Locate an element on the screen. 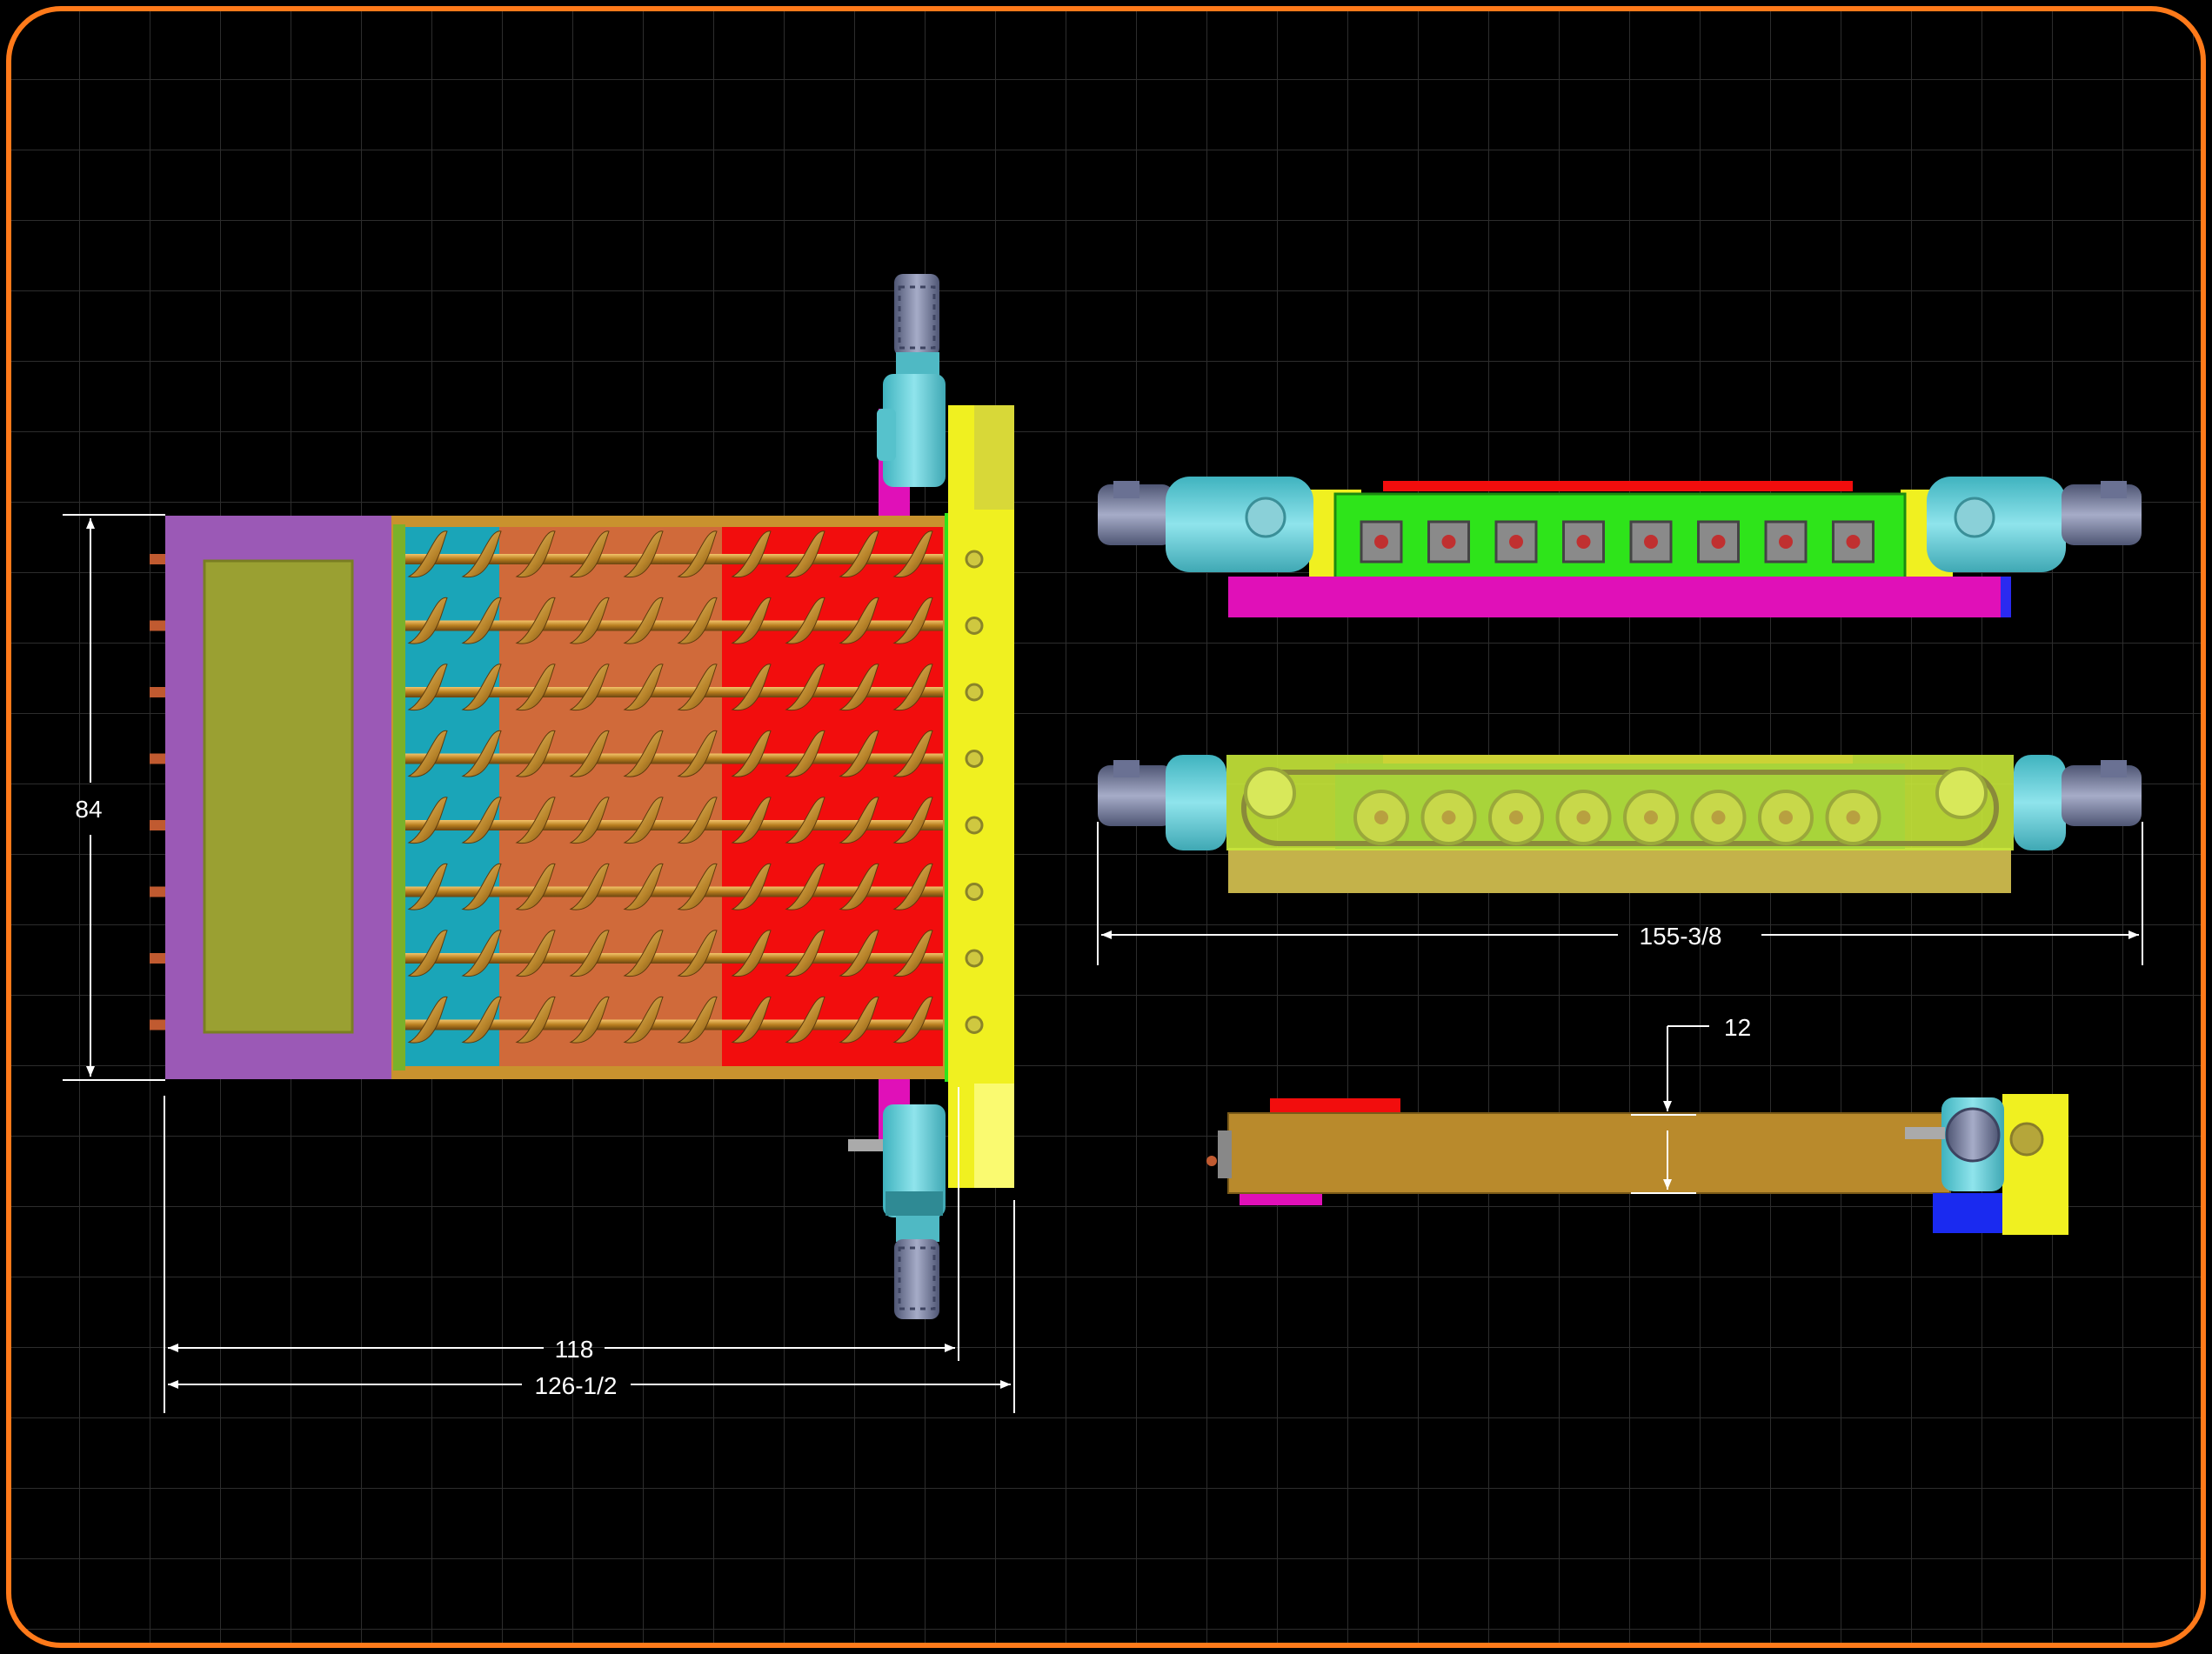 This screenshot has width=2212, height=1654. yellow-frame-shade-top is located at coordinates (994, 457).